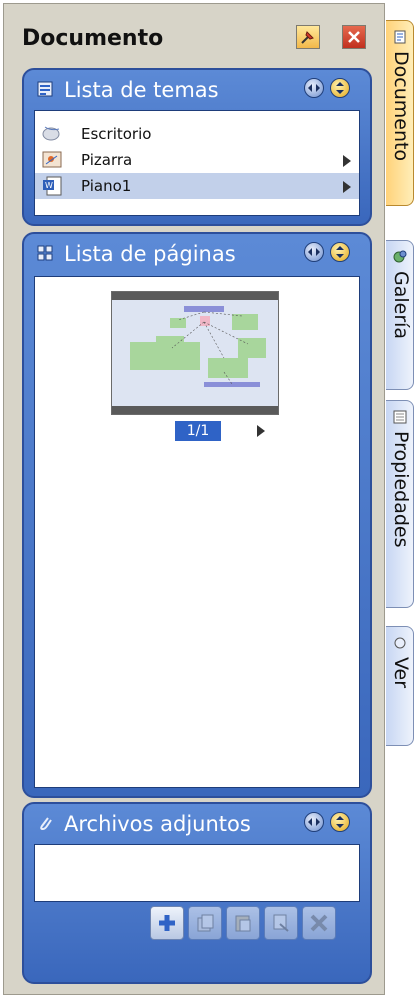 This screenshot has width=414, height=998. Describe the element at coordinates (400, 643) in the screenshot. I see `view-icon` at that location.